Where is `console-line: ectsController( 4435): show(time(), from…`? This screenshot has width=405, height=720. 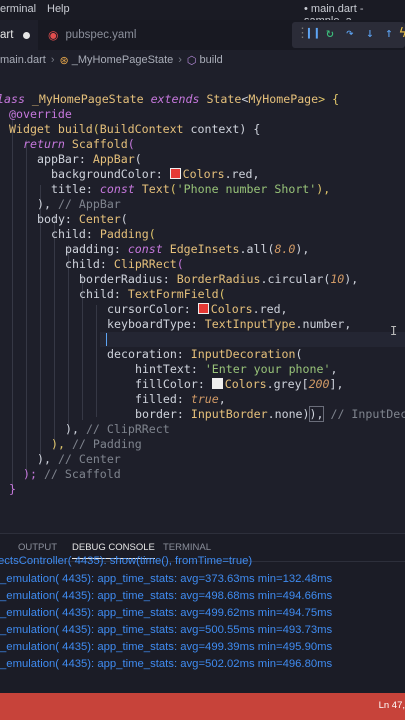 console-line: ectsController( 4435): show(time(), from… is located at coordinates (126, 561).